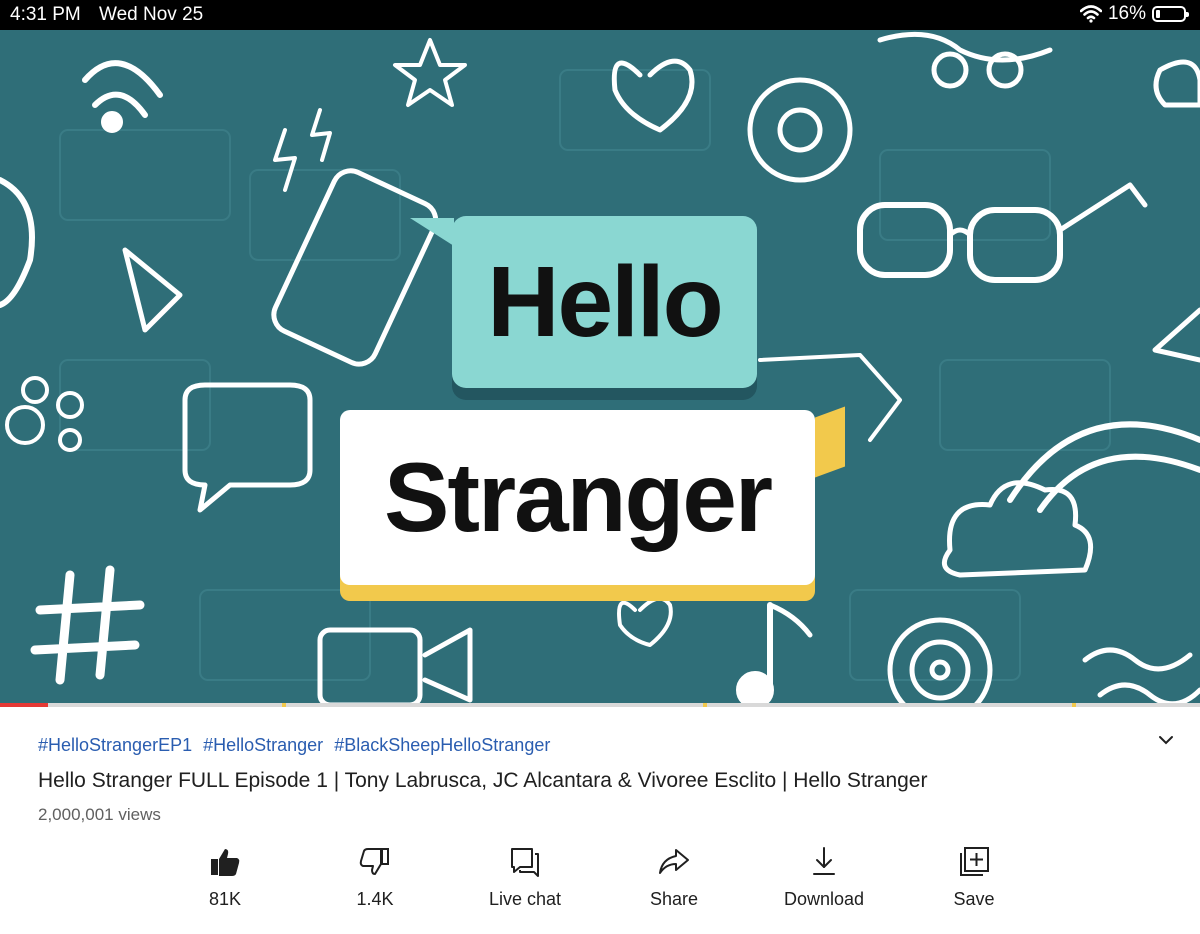  I want to click on hashtag-link: #HelloStrangerEP1, so click(115, 745).